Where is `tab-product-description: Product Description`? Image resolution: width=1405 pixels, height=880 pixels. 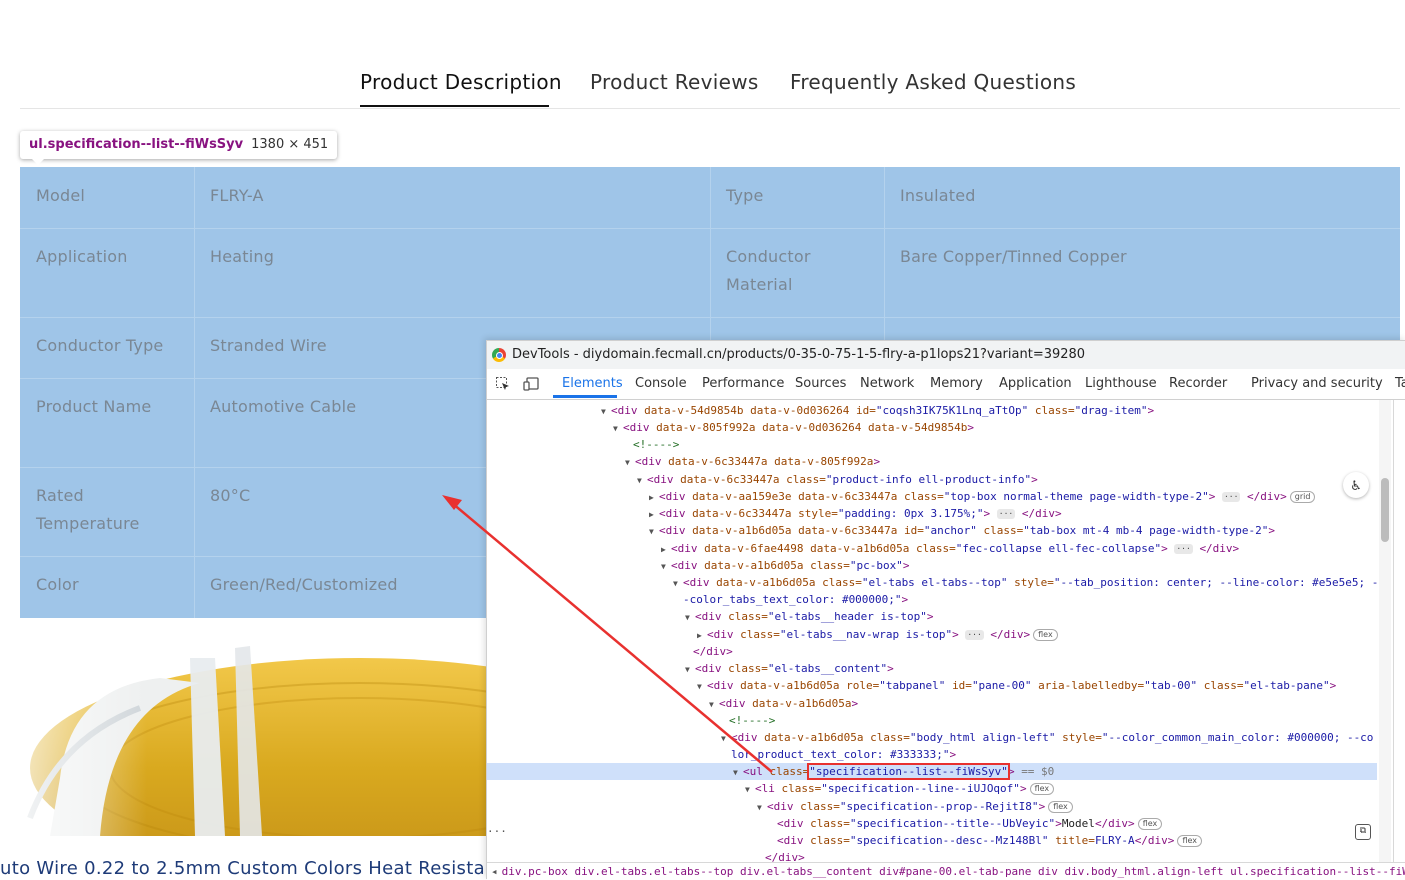
tab-product-description: Product Description is located at coordinates (461, 82).